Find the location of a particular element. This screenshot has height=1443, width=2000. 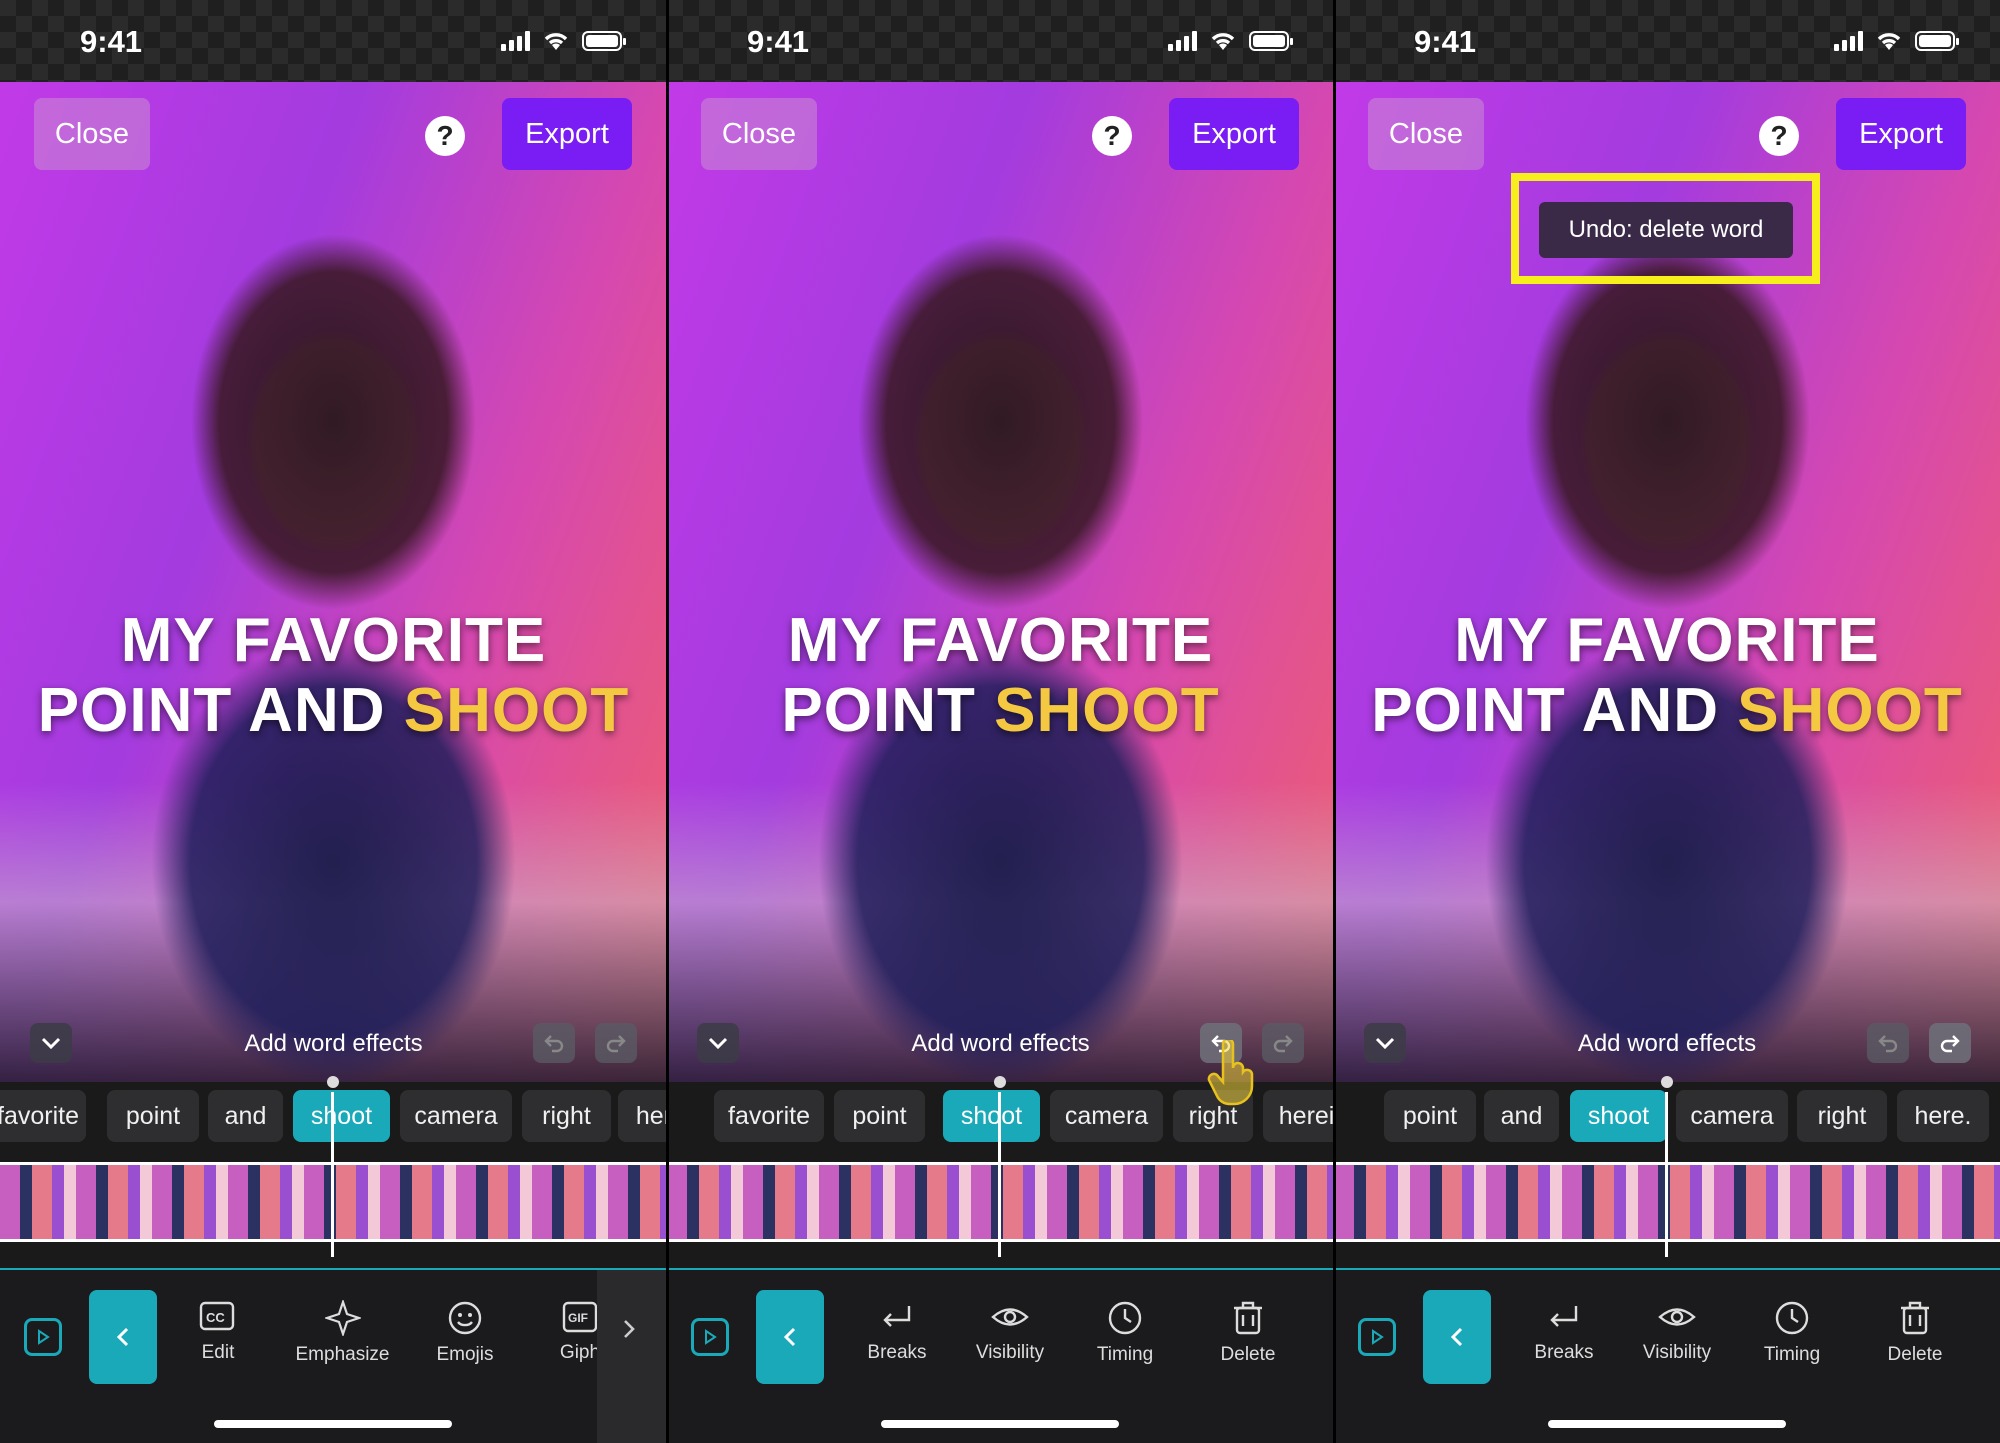

cc-edit-icon: CC is located at coordinates (217, 1316).